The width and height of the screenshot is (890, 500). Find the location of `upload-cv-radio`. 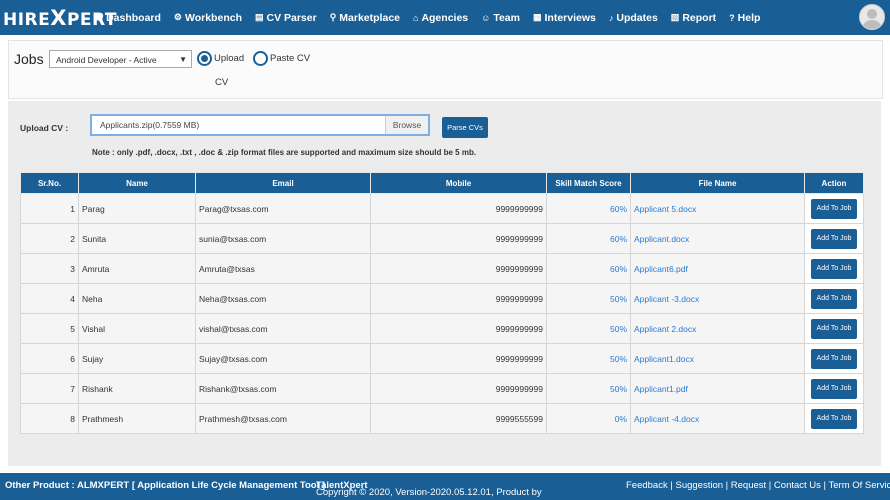

upload-cv-radio is located at coordinates (204, 58).